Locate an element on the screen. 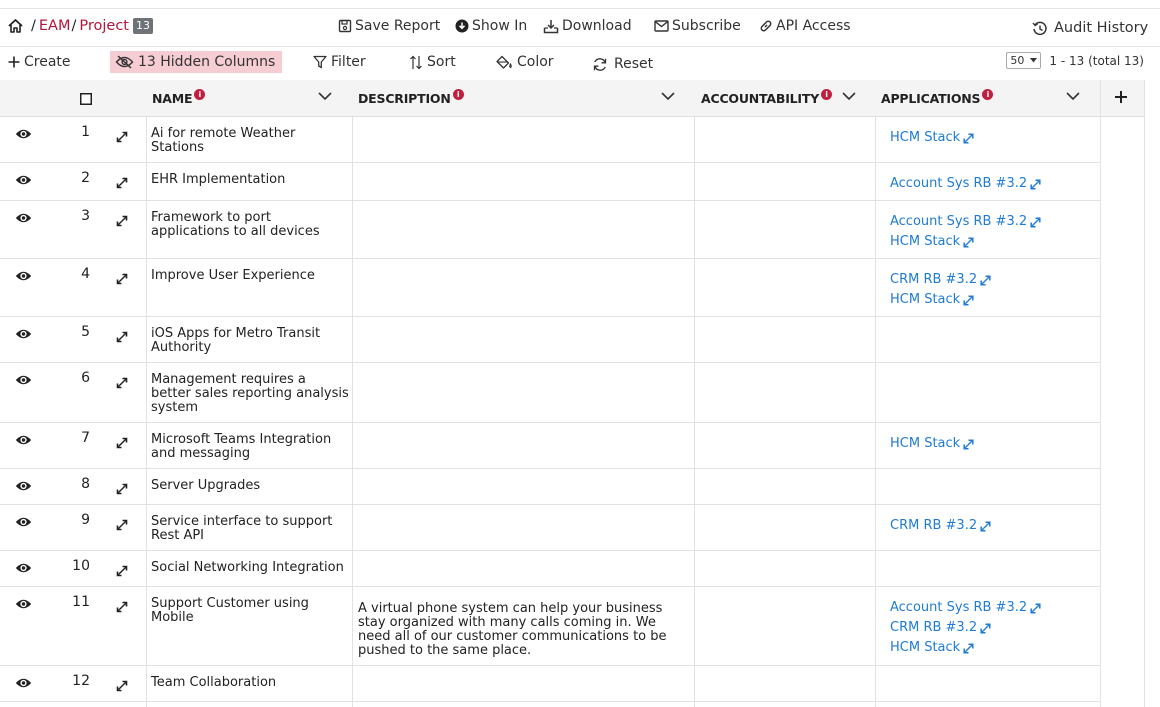 The height and width of the screenshot is (707, 1160). filter-button: Filter is located at coordinates (339, 62).